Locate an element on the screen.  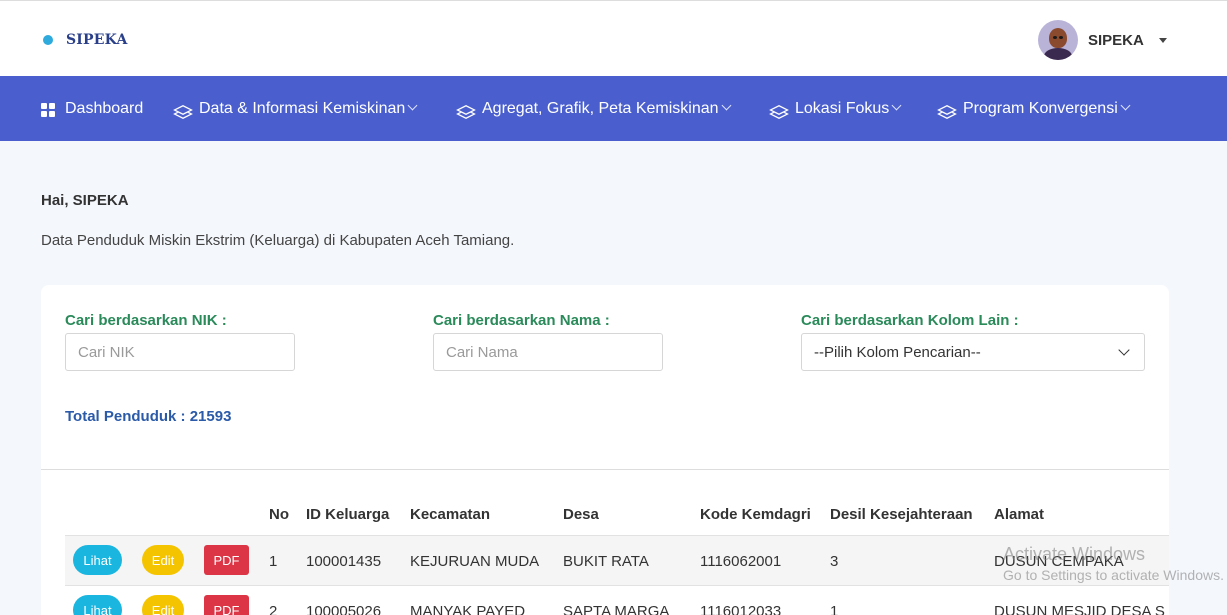
nav-item-label: Lokasi Fokus is located at coordinates (842, 108).